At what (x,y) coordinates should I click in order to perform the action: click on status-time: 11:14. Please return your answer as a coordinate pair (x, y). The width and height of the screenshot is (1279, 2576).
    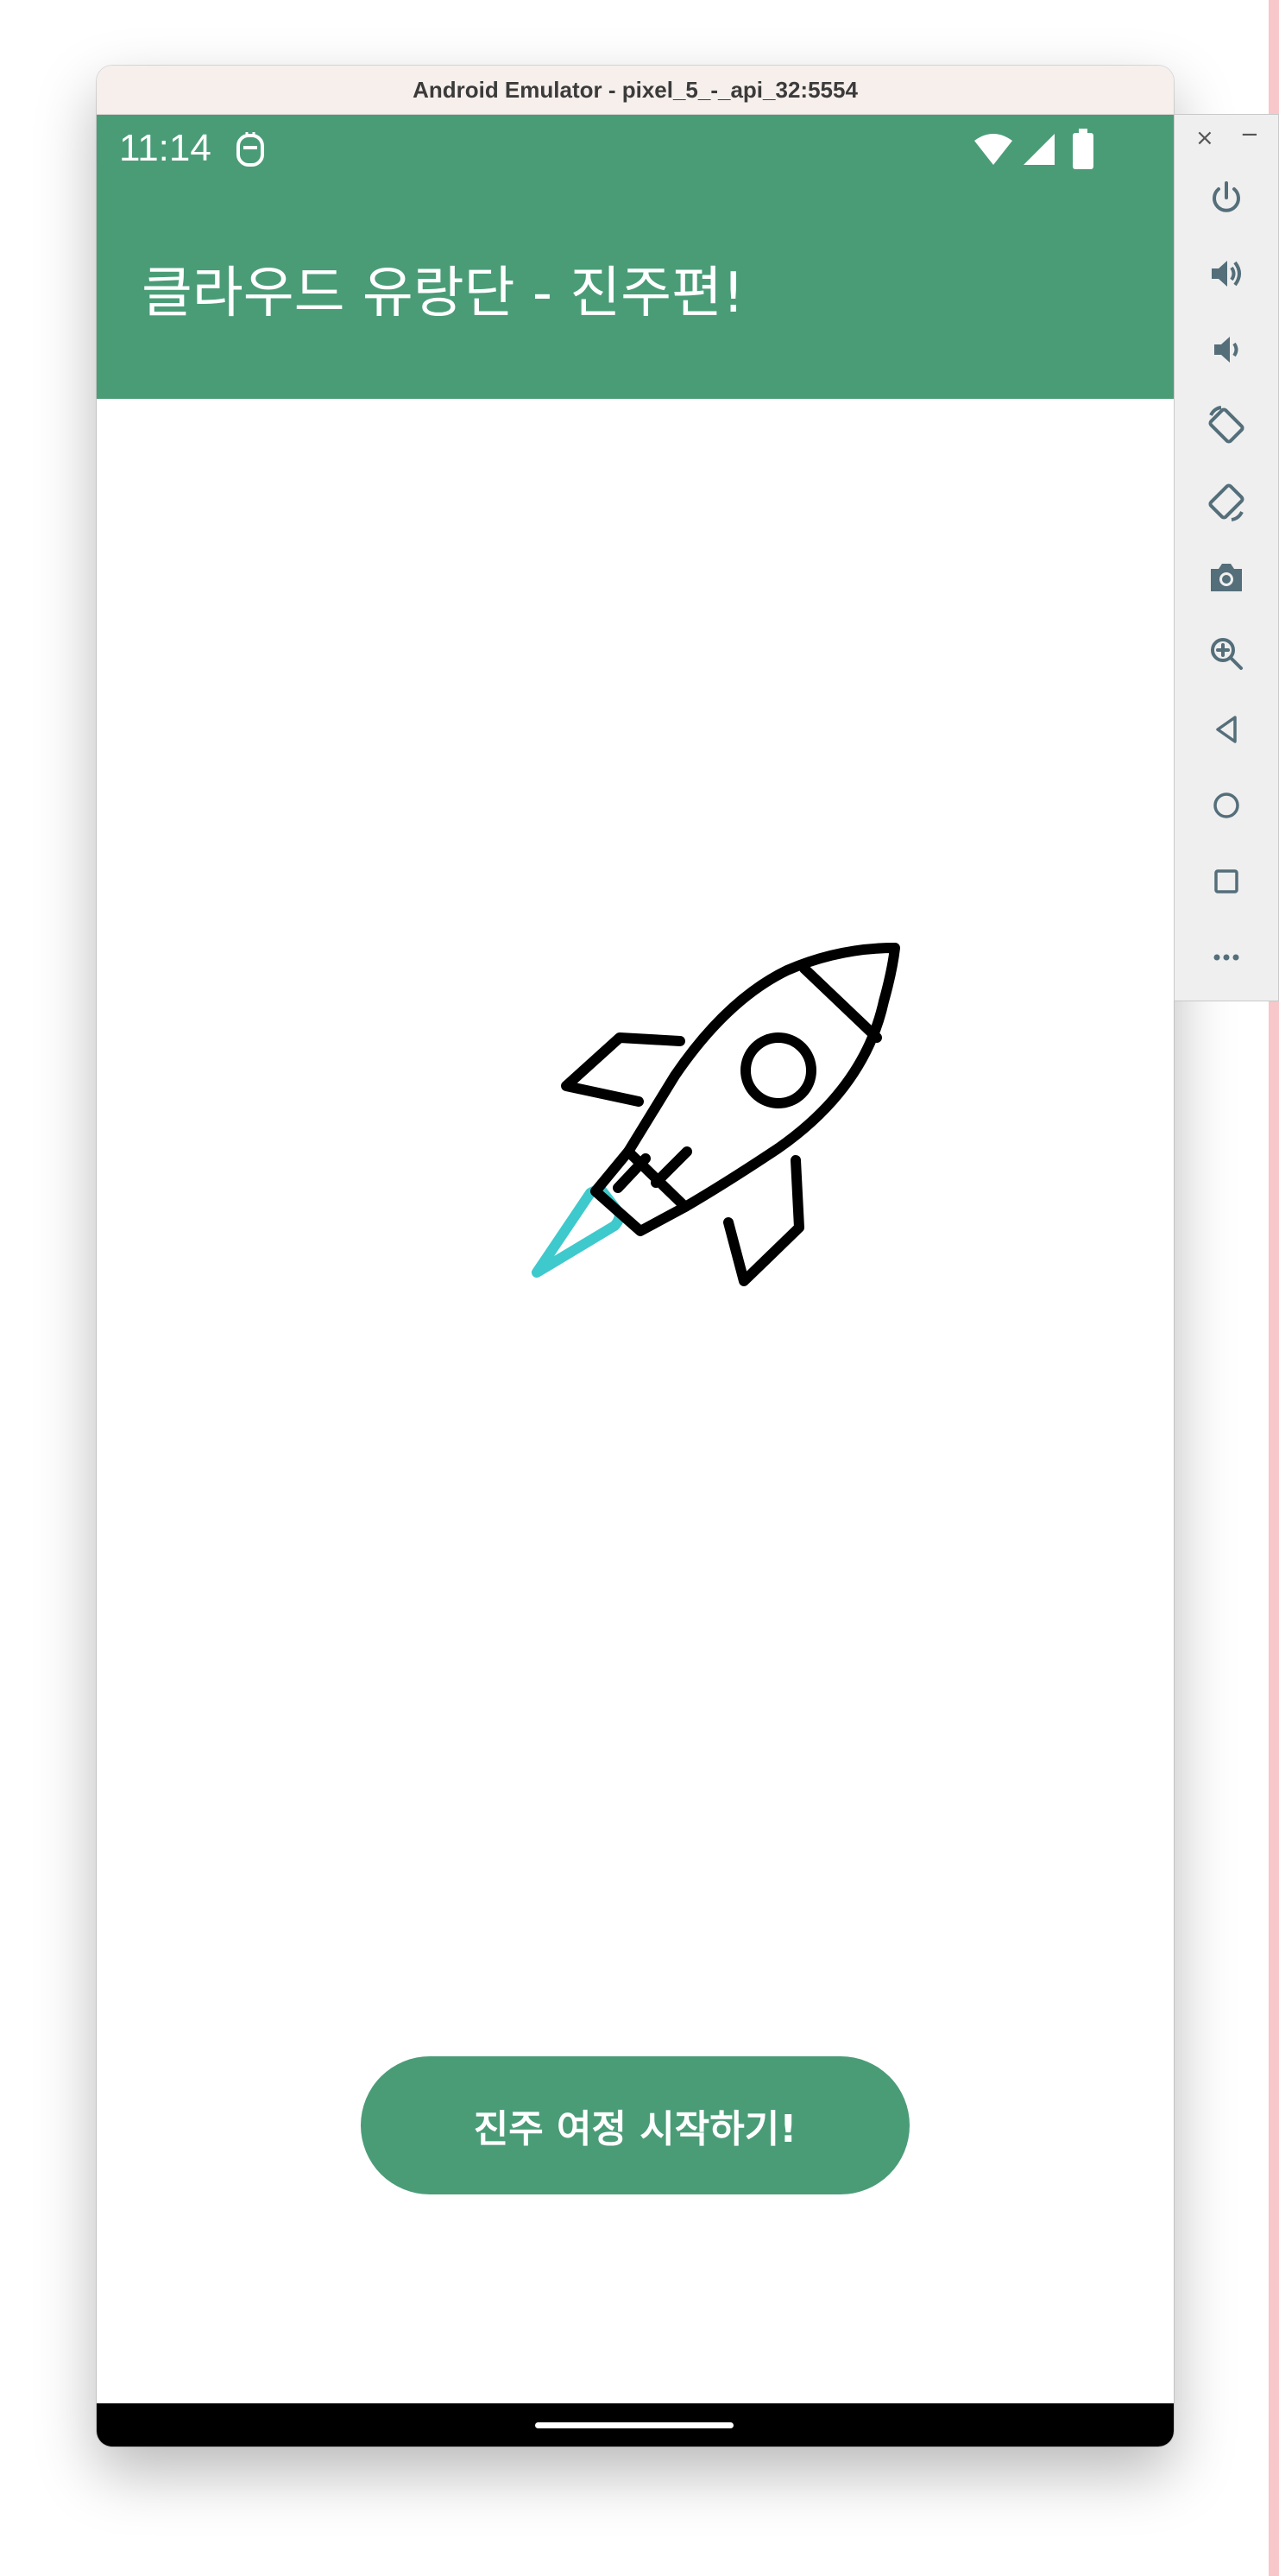
    Looking at the image, I should click on (165, 148).